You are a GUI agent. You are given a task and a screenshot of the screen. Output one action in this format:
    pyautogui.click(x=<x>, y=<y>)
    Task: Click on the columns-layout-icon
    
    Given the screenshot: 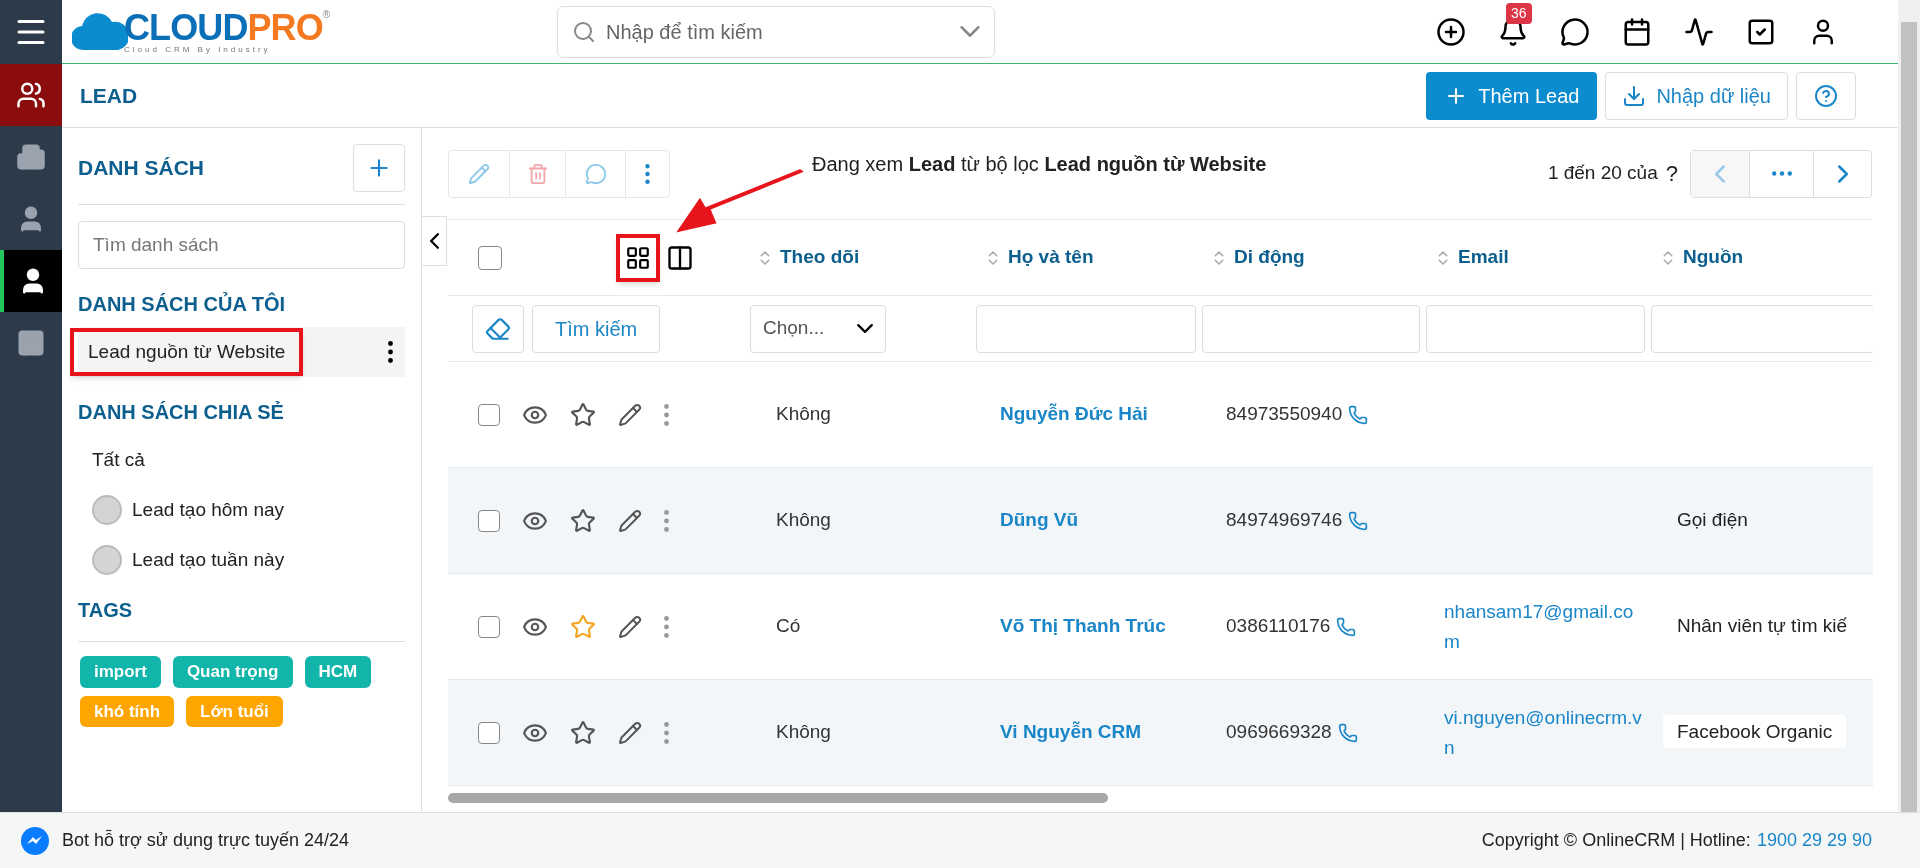 What is the action you would take?
    pyautogui.click(x=680, y=257)
    